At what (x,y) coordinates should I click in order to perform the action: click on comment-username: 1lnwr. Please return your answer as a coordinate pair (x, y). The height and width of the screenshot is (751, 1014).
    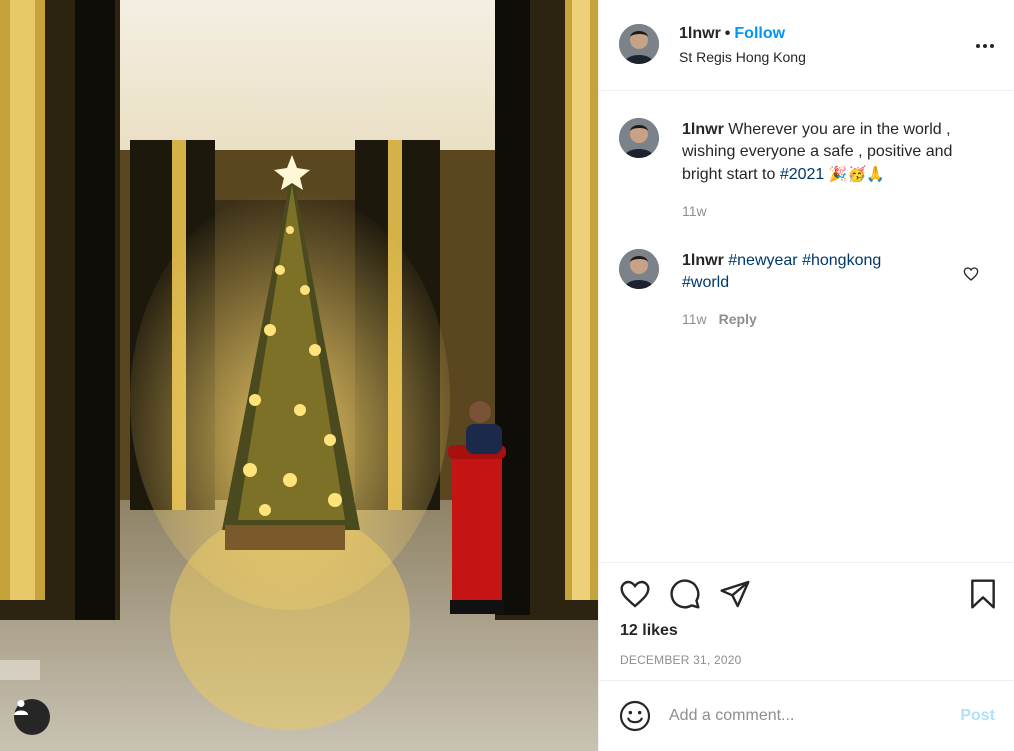
    Looking at the image, I should click on (703, 260).